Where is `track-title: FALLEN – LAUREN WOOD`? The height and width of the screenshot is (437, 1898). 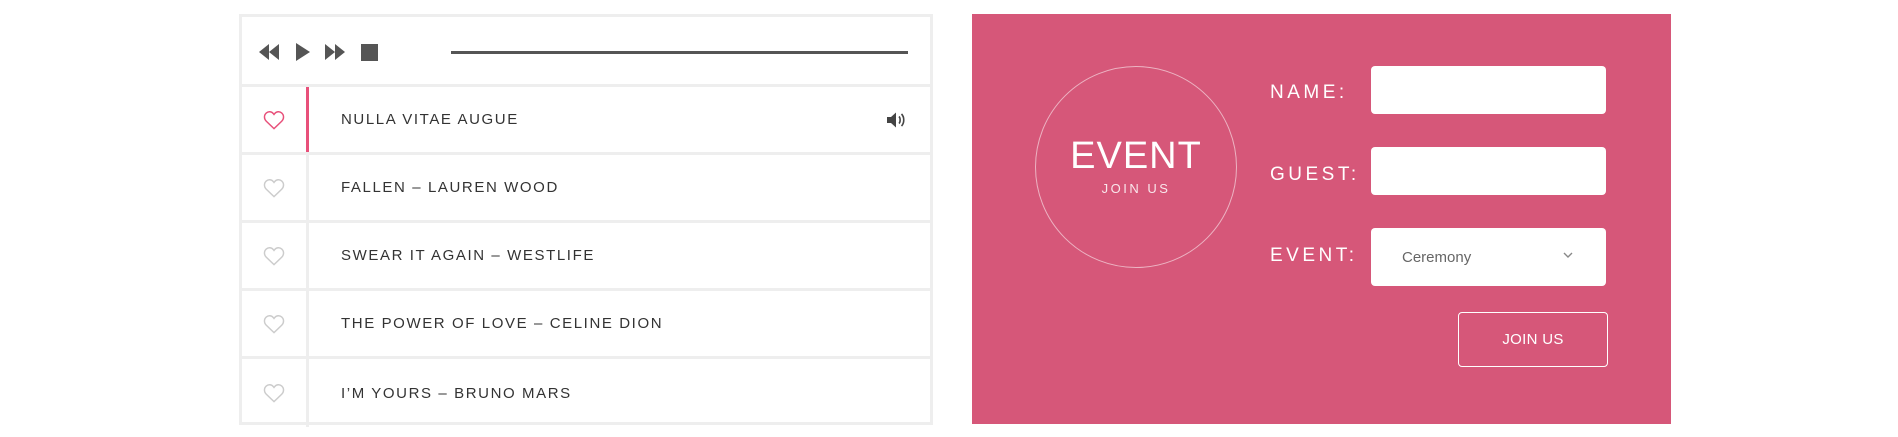 track-title: FALLEN – LAUREN WOOD is located at coordinates (450, 187).